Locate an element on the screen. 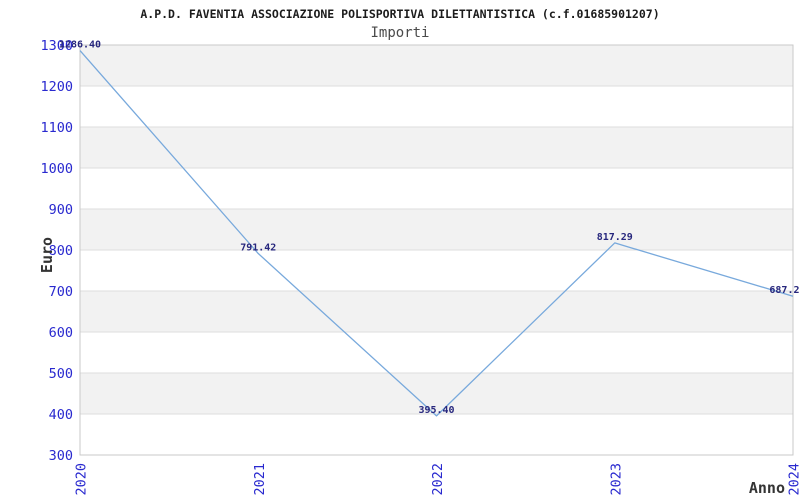 Image resolution: width=800 pixels, height=500 pixels. y-axis-tick-label: 1100 is located at coordinates (56, 128).